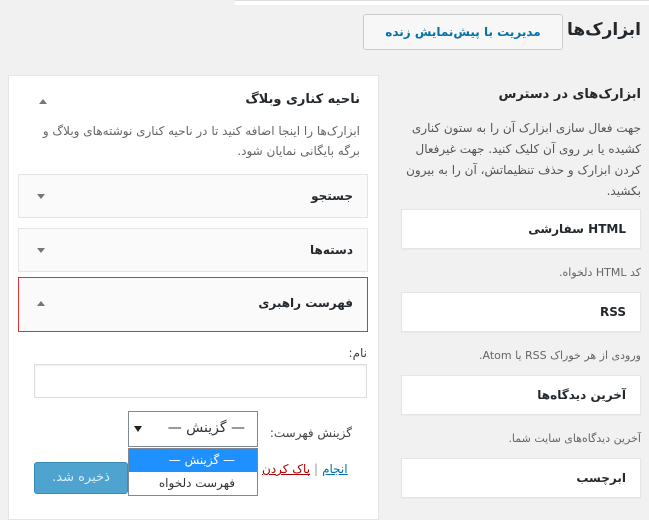 The height and width of the screenshot is (520, 649). I want to click on widget-custom-html: HTML سفارشی, so click(521, 229).